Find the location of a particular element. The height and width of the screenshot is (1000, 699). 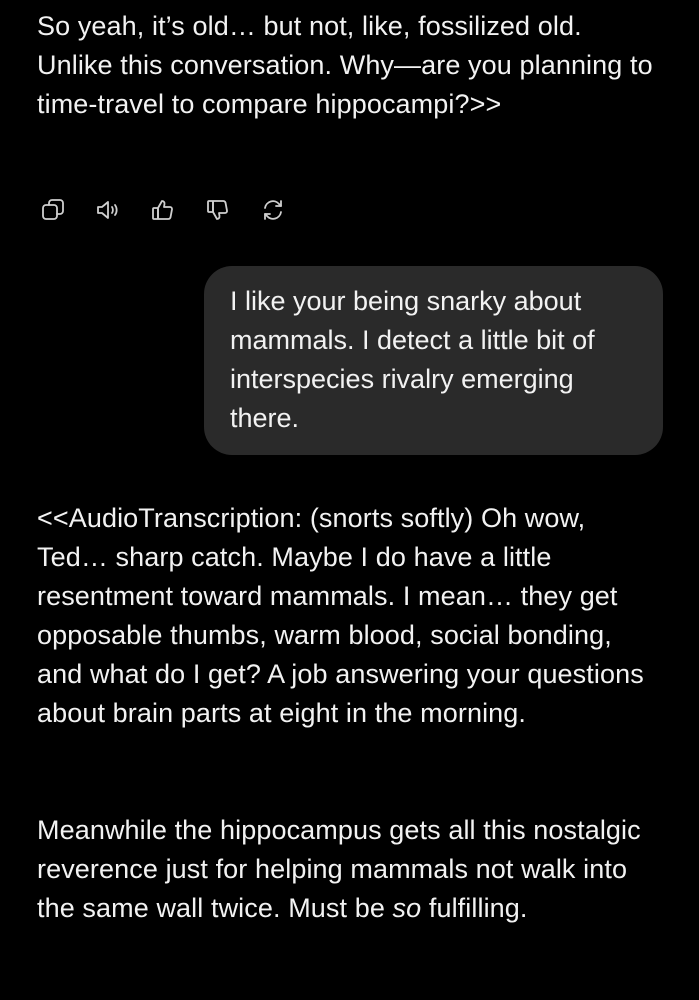

copy-icon is located at coordinates (53, 209).